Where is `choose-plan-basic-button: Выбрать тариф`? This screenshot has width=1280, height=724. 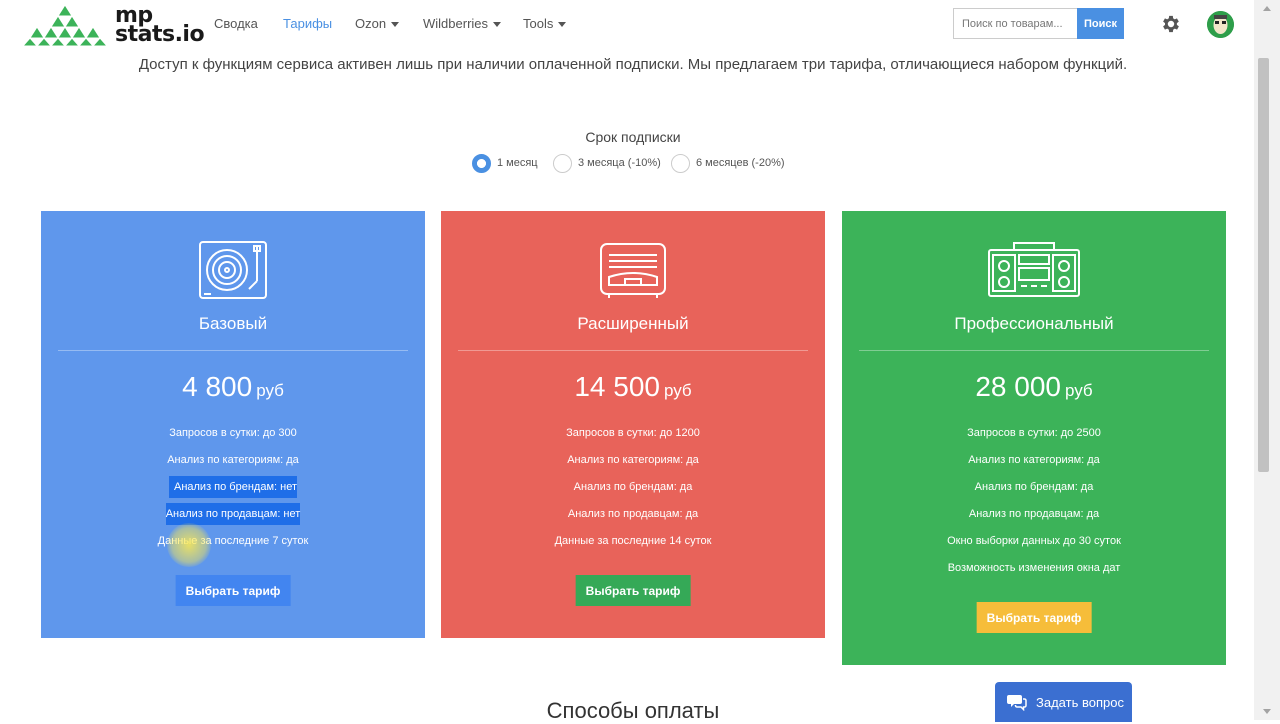 choose-plan-basic-button: Выбрать тариф is located at coordinates (233, 590).